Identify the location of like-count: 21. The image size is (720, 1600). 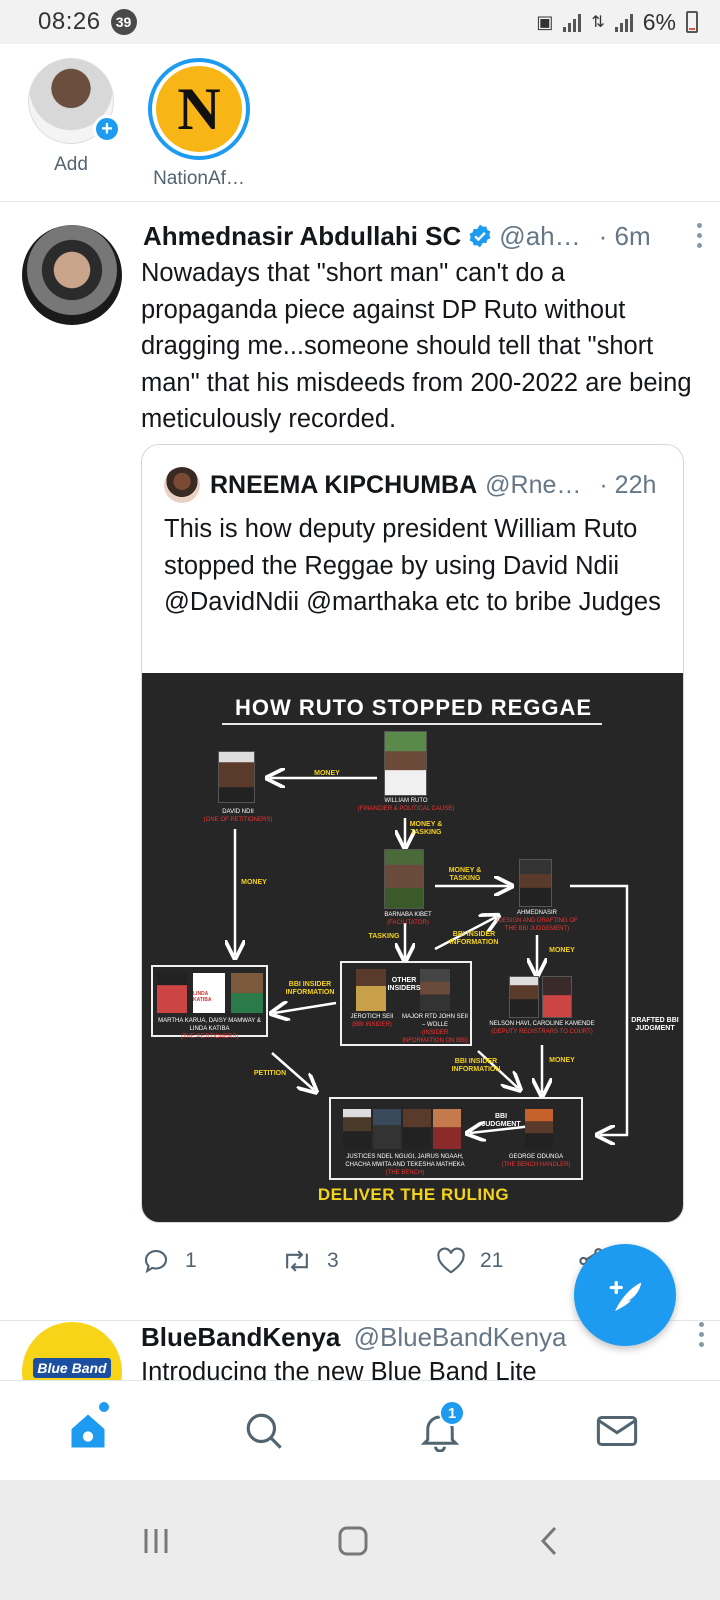
(492, 1260).